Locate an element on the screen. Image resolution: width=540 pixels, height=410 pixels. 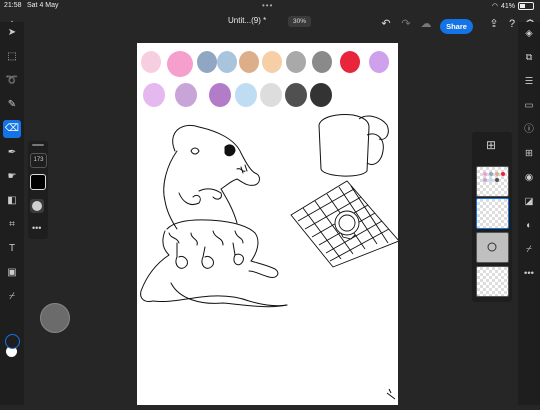
dinosaur-sketch is located at coordinates (214, 216).